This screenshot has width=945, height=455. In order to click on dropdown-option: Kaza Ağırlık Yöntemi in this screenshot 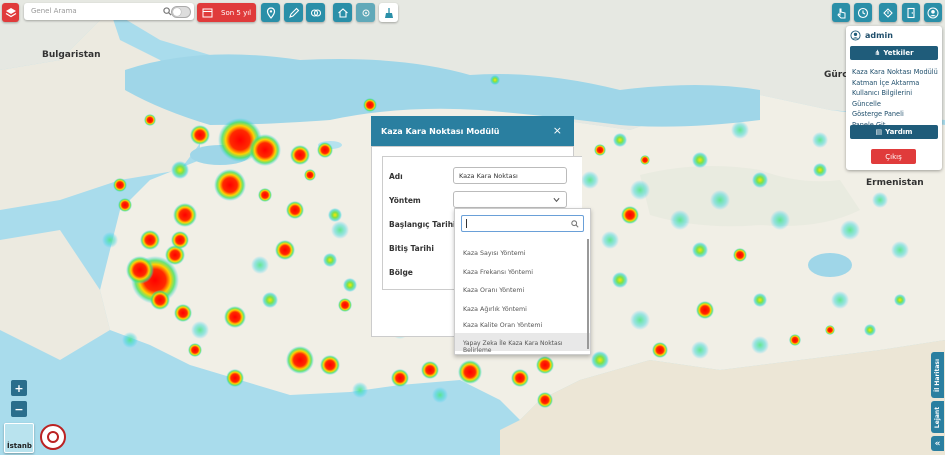, I will do `click(495, 309)`.